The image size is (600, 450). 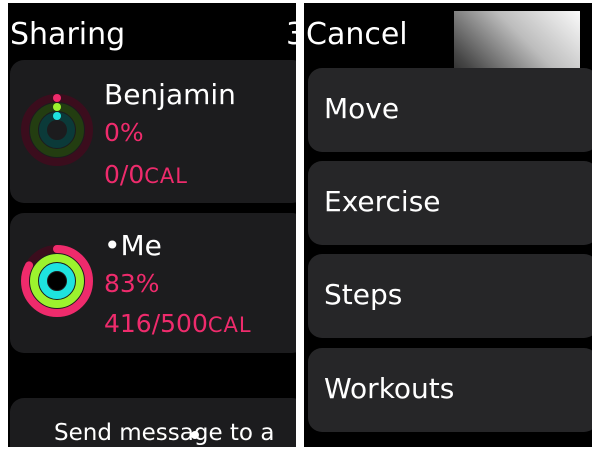 I want to click on move-calories: 416/500CAL, so click(x=178, y=323).